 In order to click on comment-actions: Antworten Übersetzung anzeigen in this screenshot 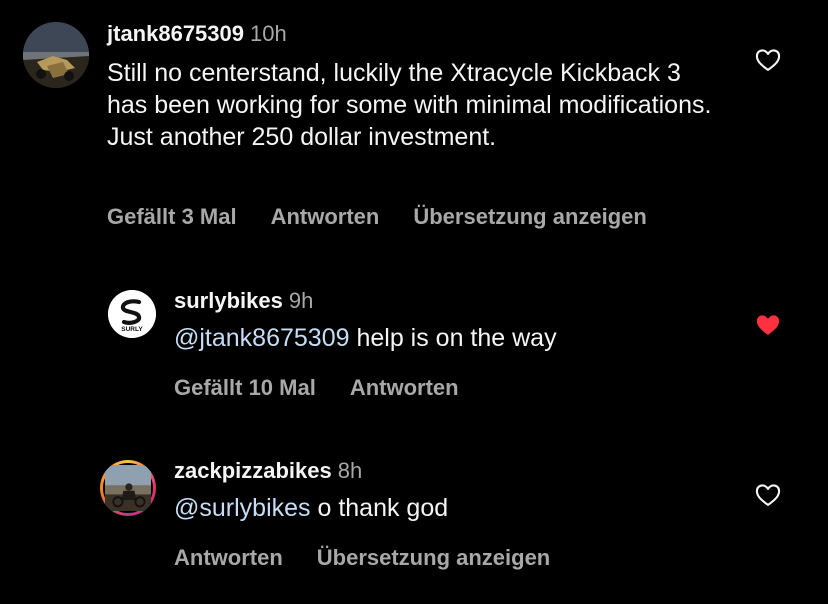, I will do `click(379, 558)`.